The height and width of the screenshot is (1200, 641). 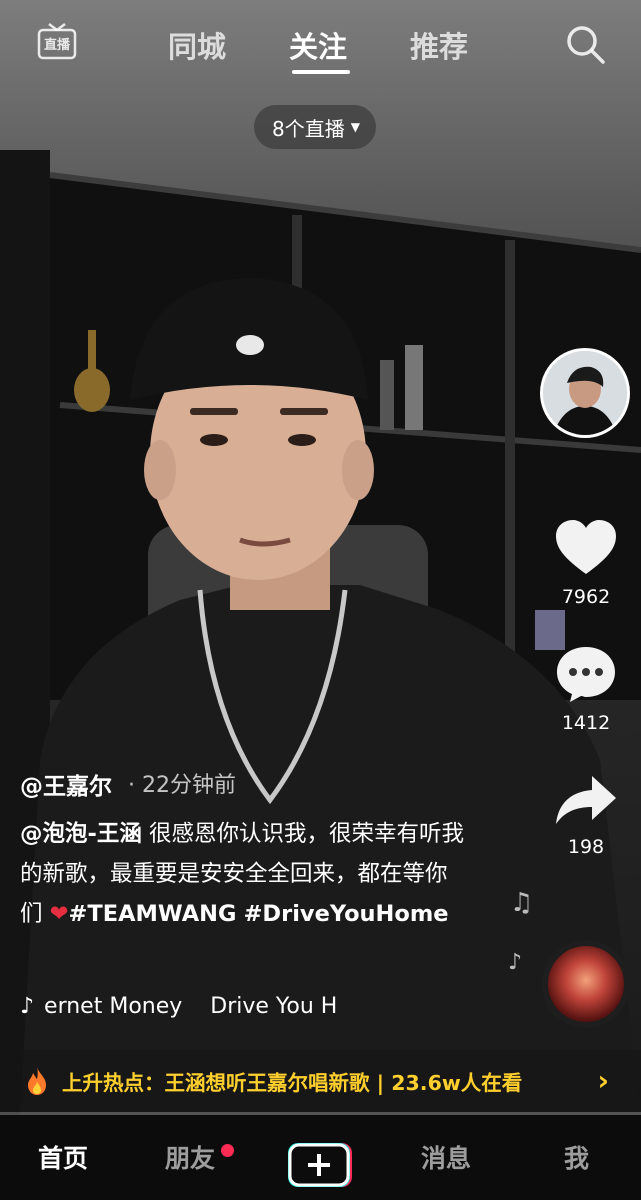 I want to click on heart-emoji: ❤, so click(x=59, y=914).